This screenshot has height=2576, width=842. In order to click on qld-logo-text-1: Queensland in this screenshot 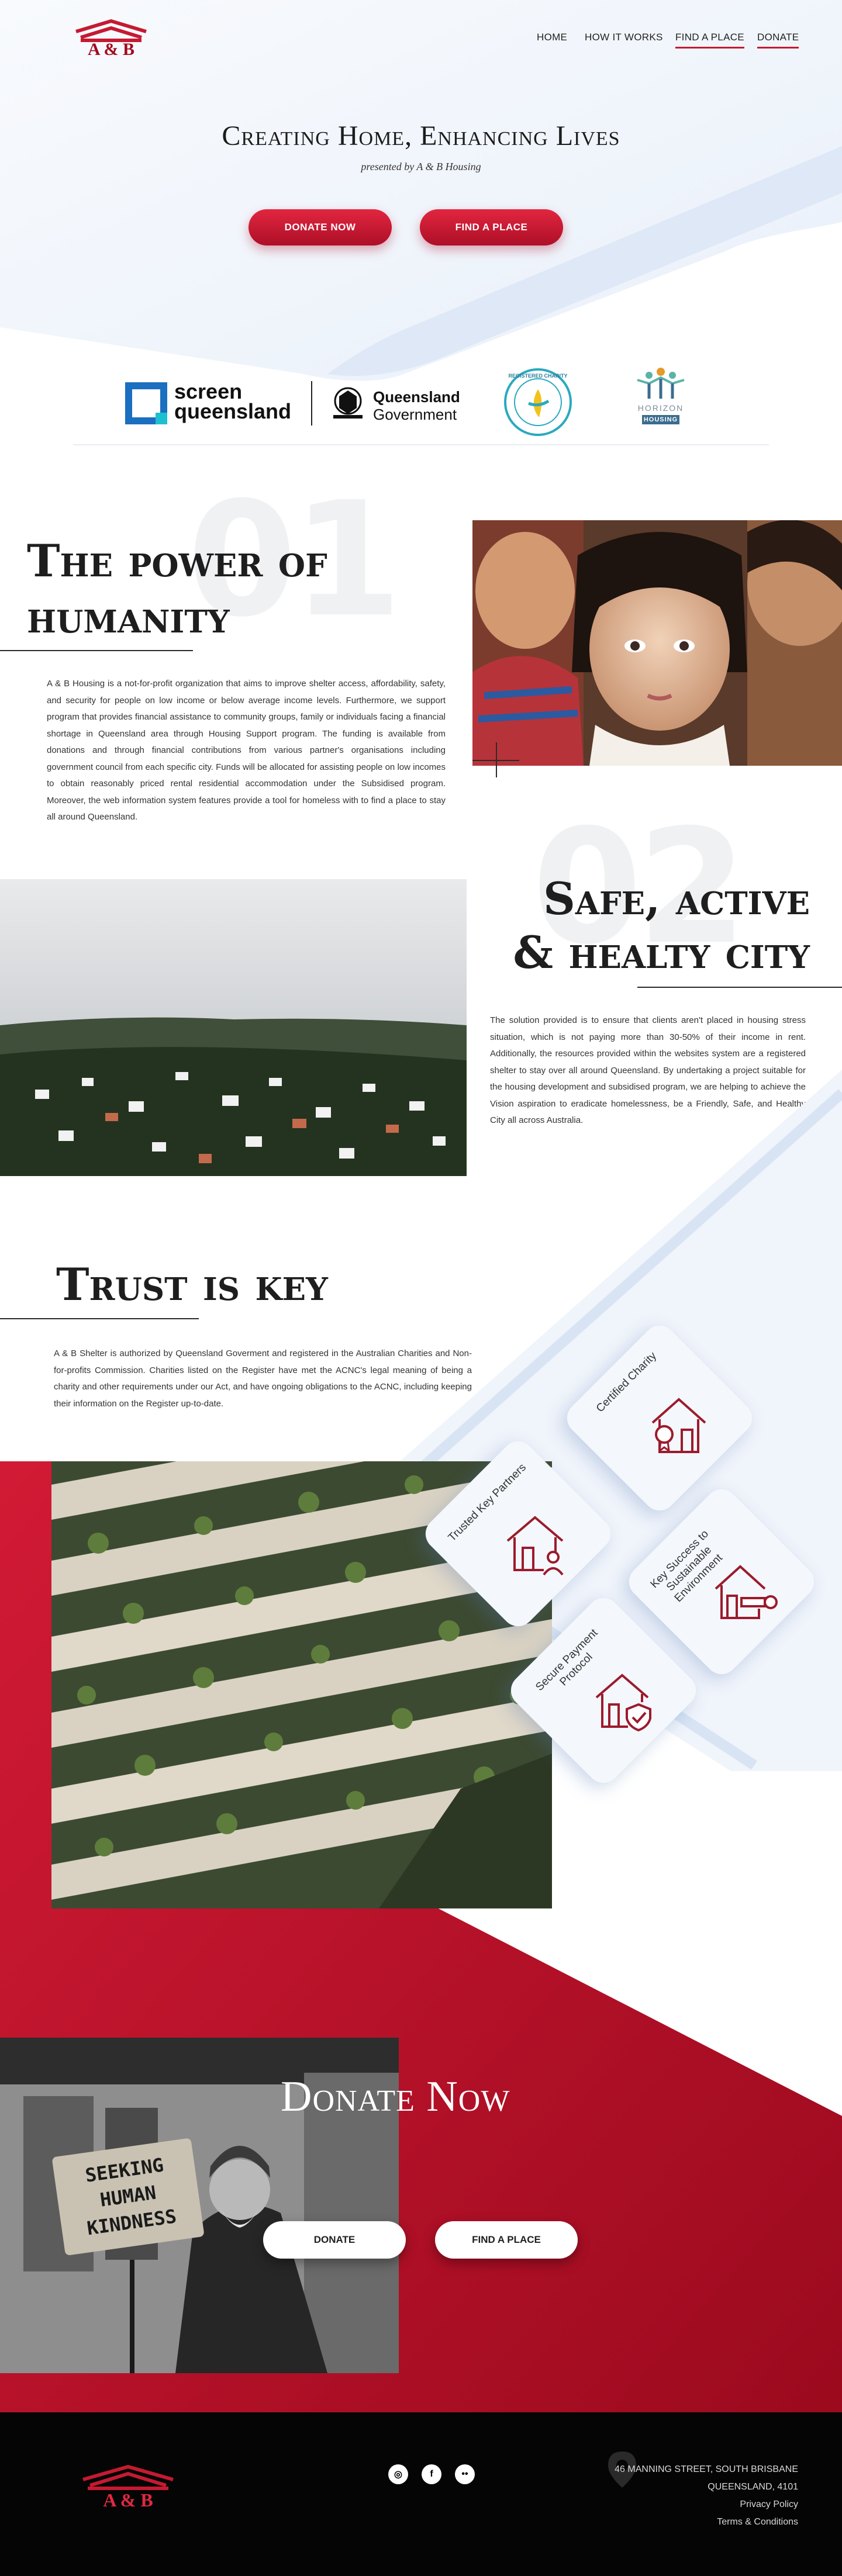, I will do `click(416, 397)`.